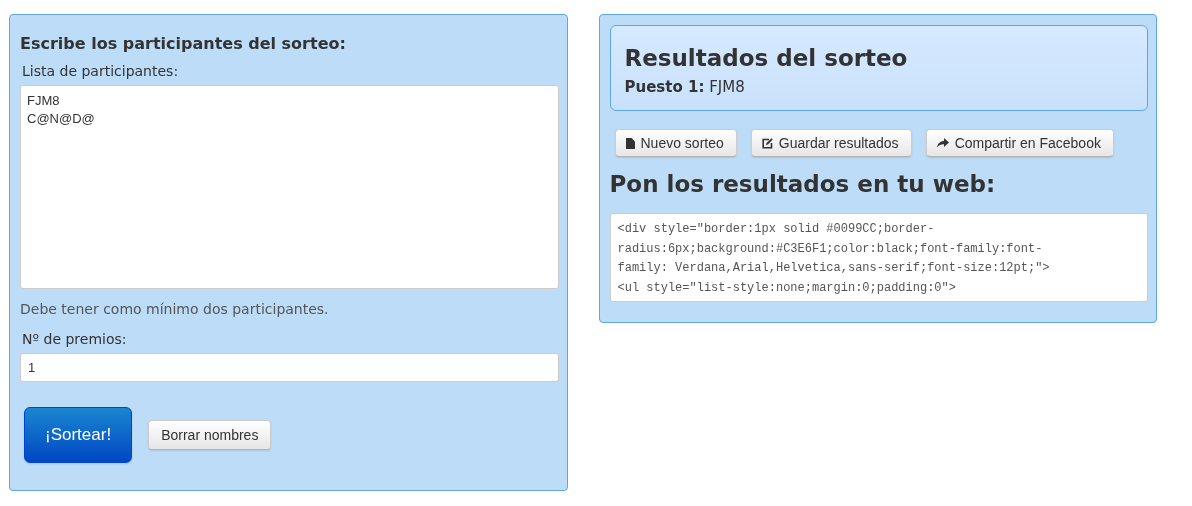  What do you see at coordinates (101, 71) in the screenshot?
I see `field-label: Lista de participantes:` at bounding box center [101, 71].